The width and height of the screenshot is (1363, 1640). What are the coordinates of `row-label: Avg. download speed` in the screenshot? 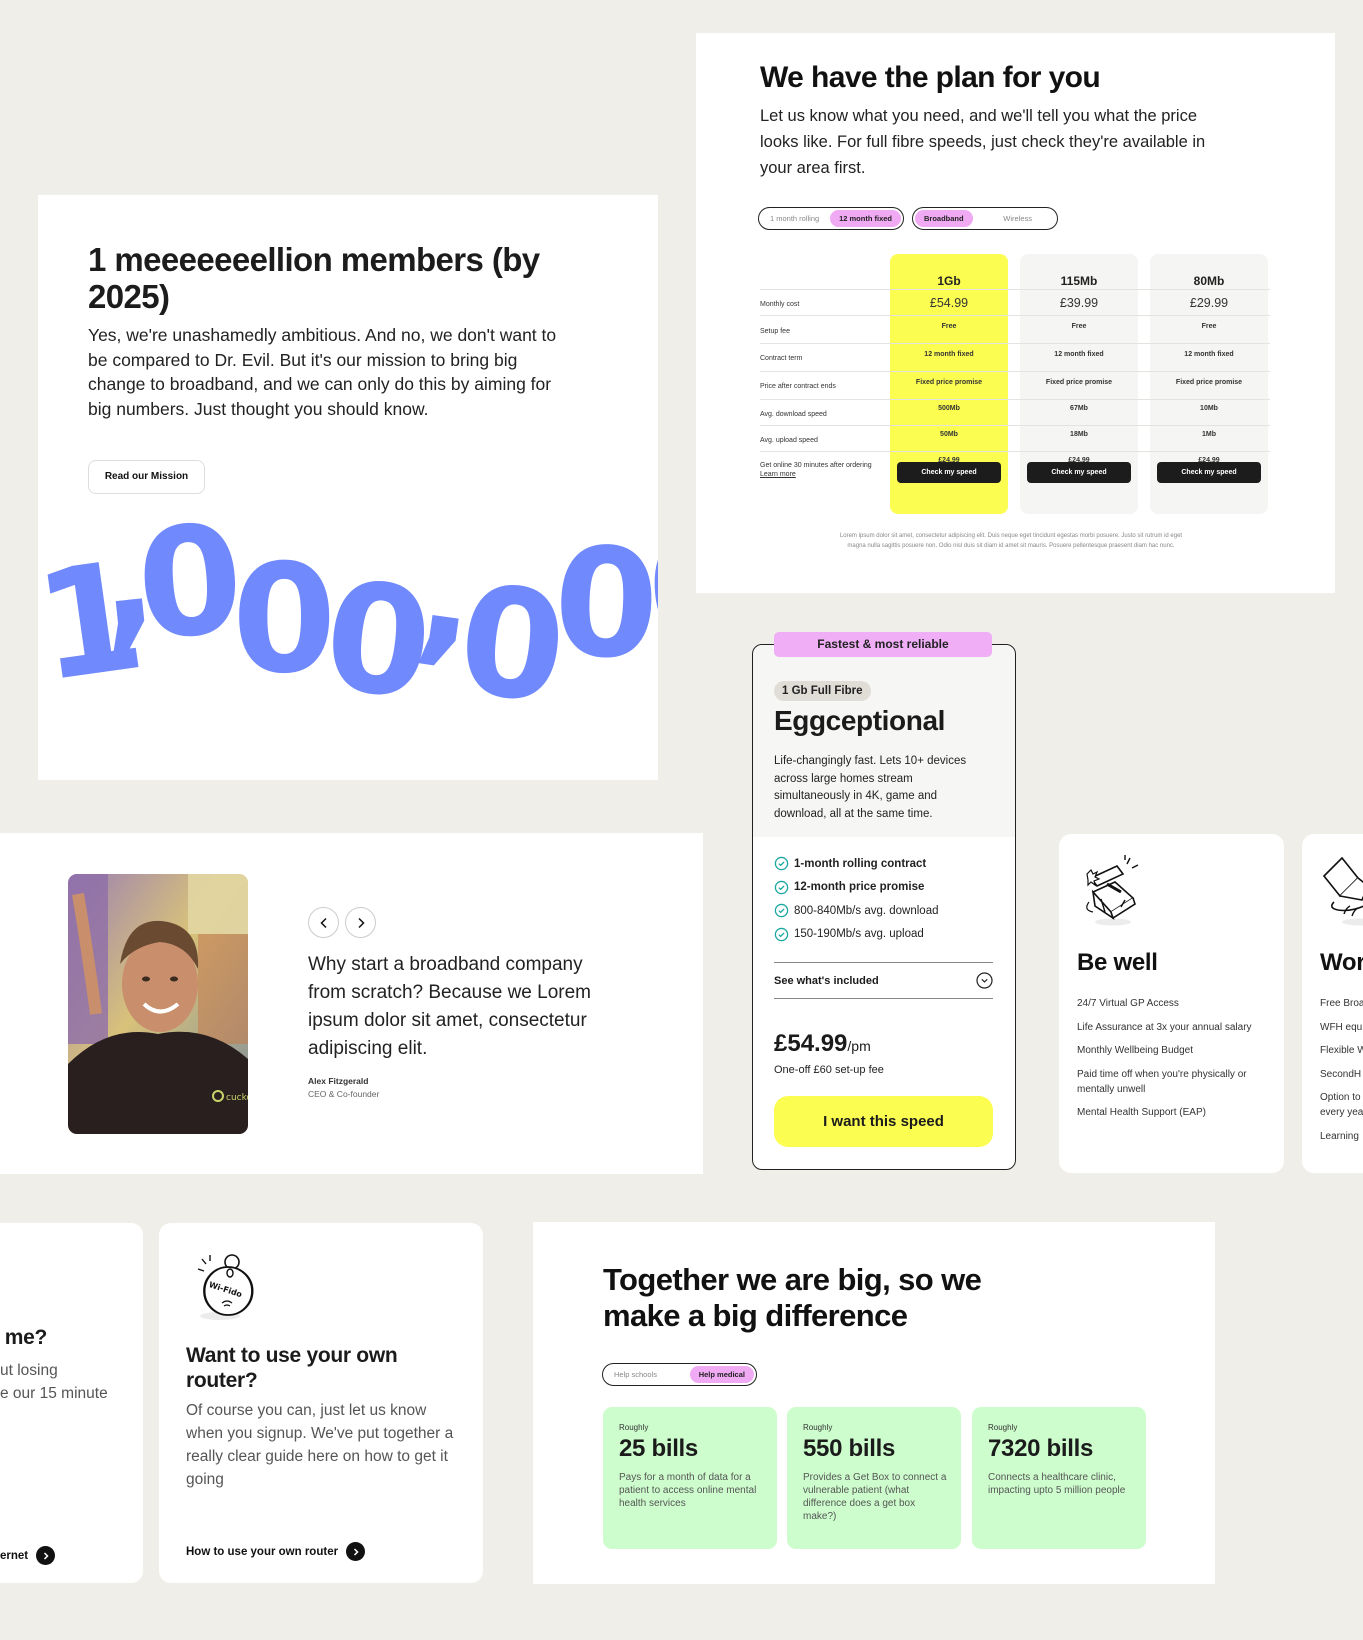 It's located at (793, 414).